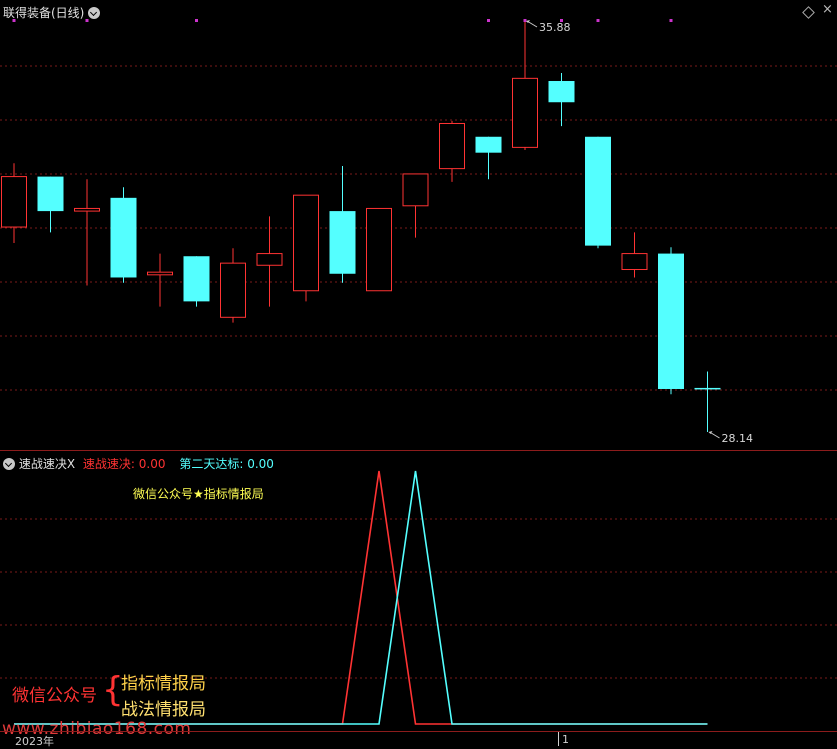 This screenshot has width=837, height=749. Describe the element at coordinates (163, 684) in the screenshot. I see `footer-right-line1: 指标情报局` at that location.